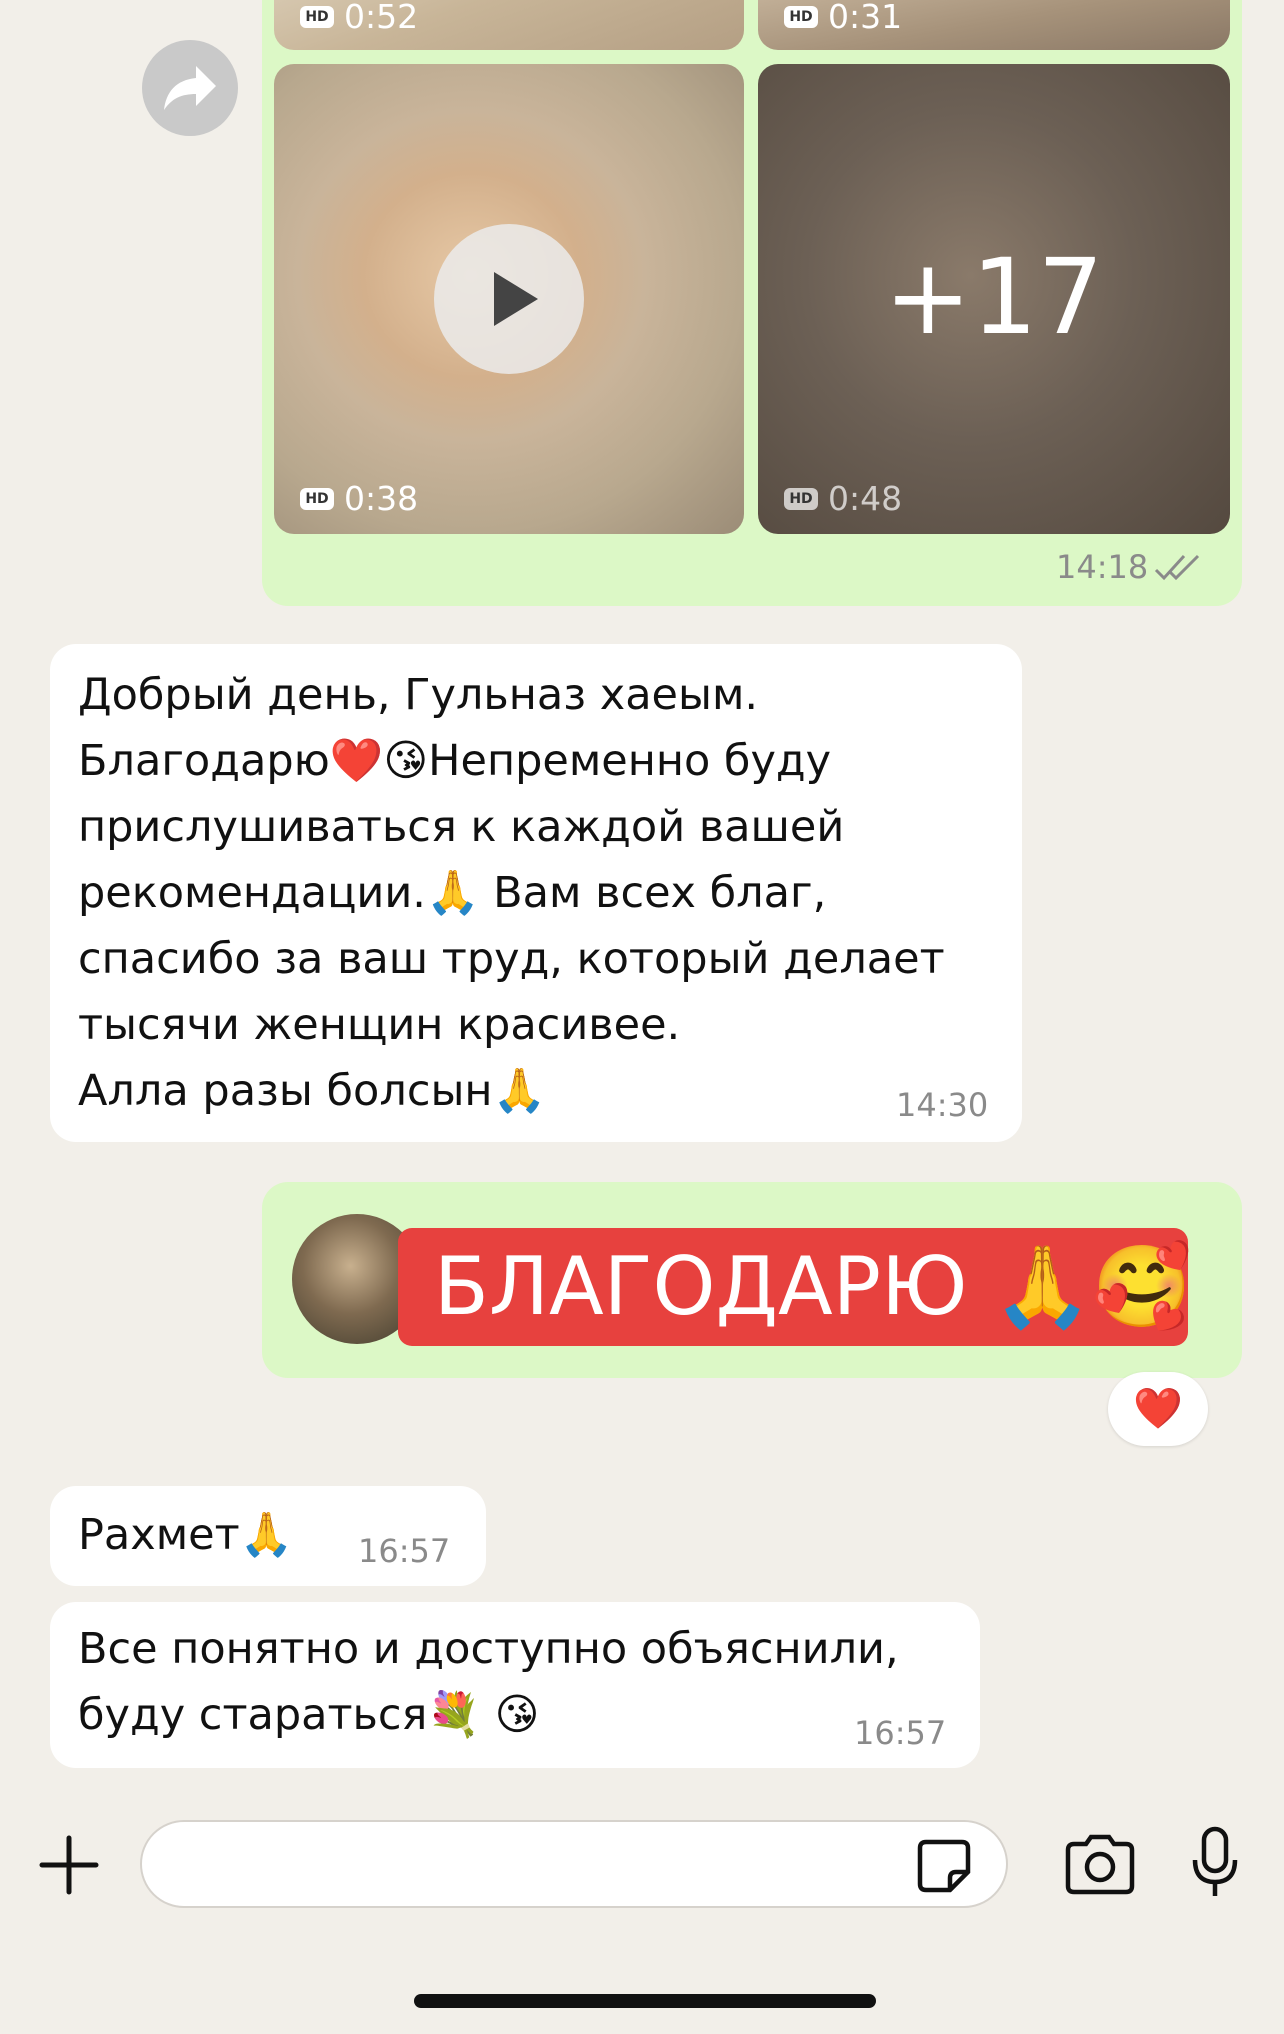  I want to click on message-text: Рахмет🙏, so click(186, 1535).